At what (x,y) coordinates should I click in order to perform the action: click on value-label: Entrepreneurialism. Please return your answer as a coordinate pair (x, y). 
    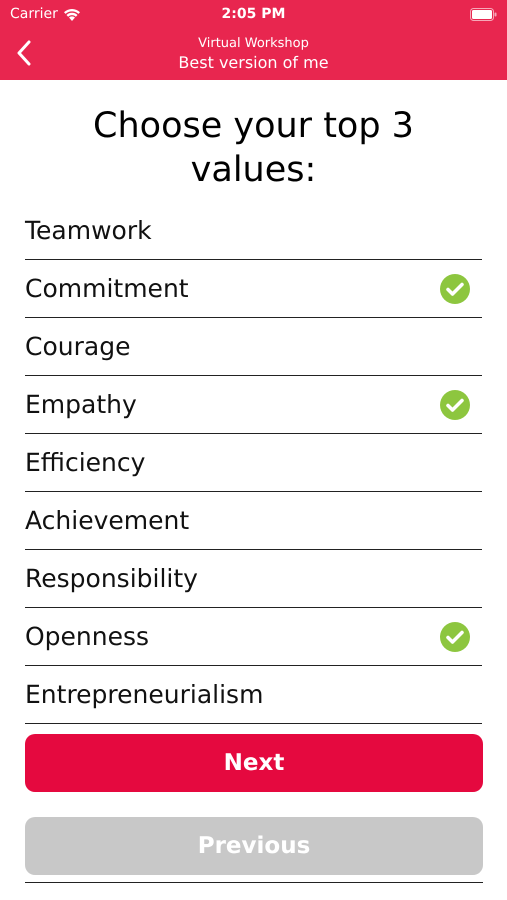
    Looking at the image, I should click on (144, 694).